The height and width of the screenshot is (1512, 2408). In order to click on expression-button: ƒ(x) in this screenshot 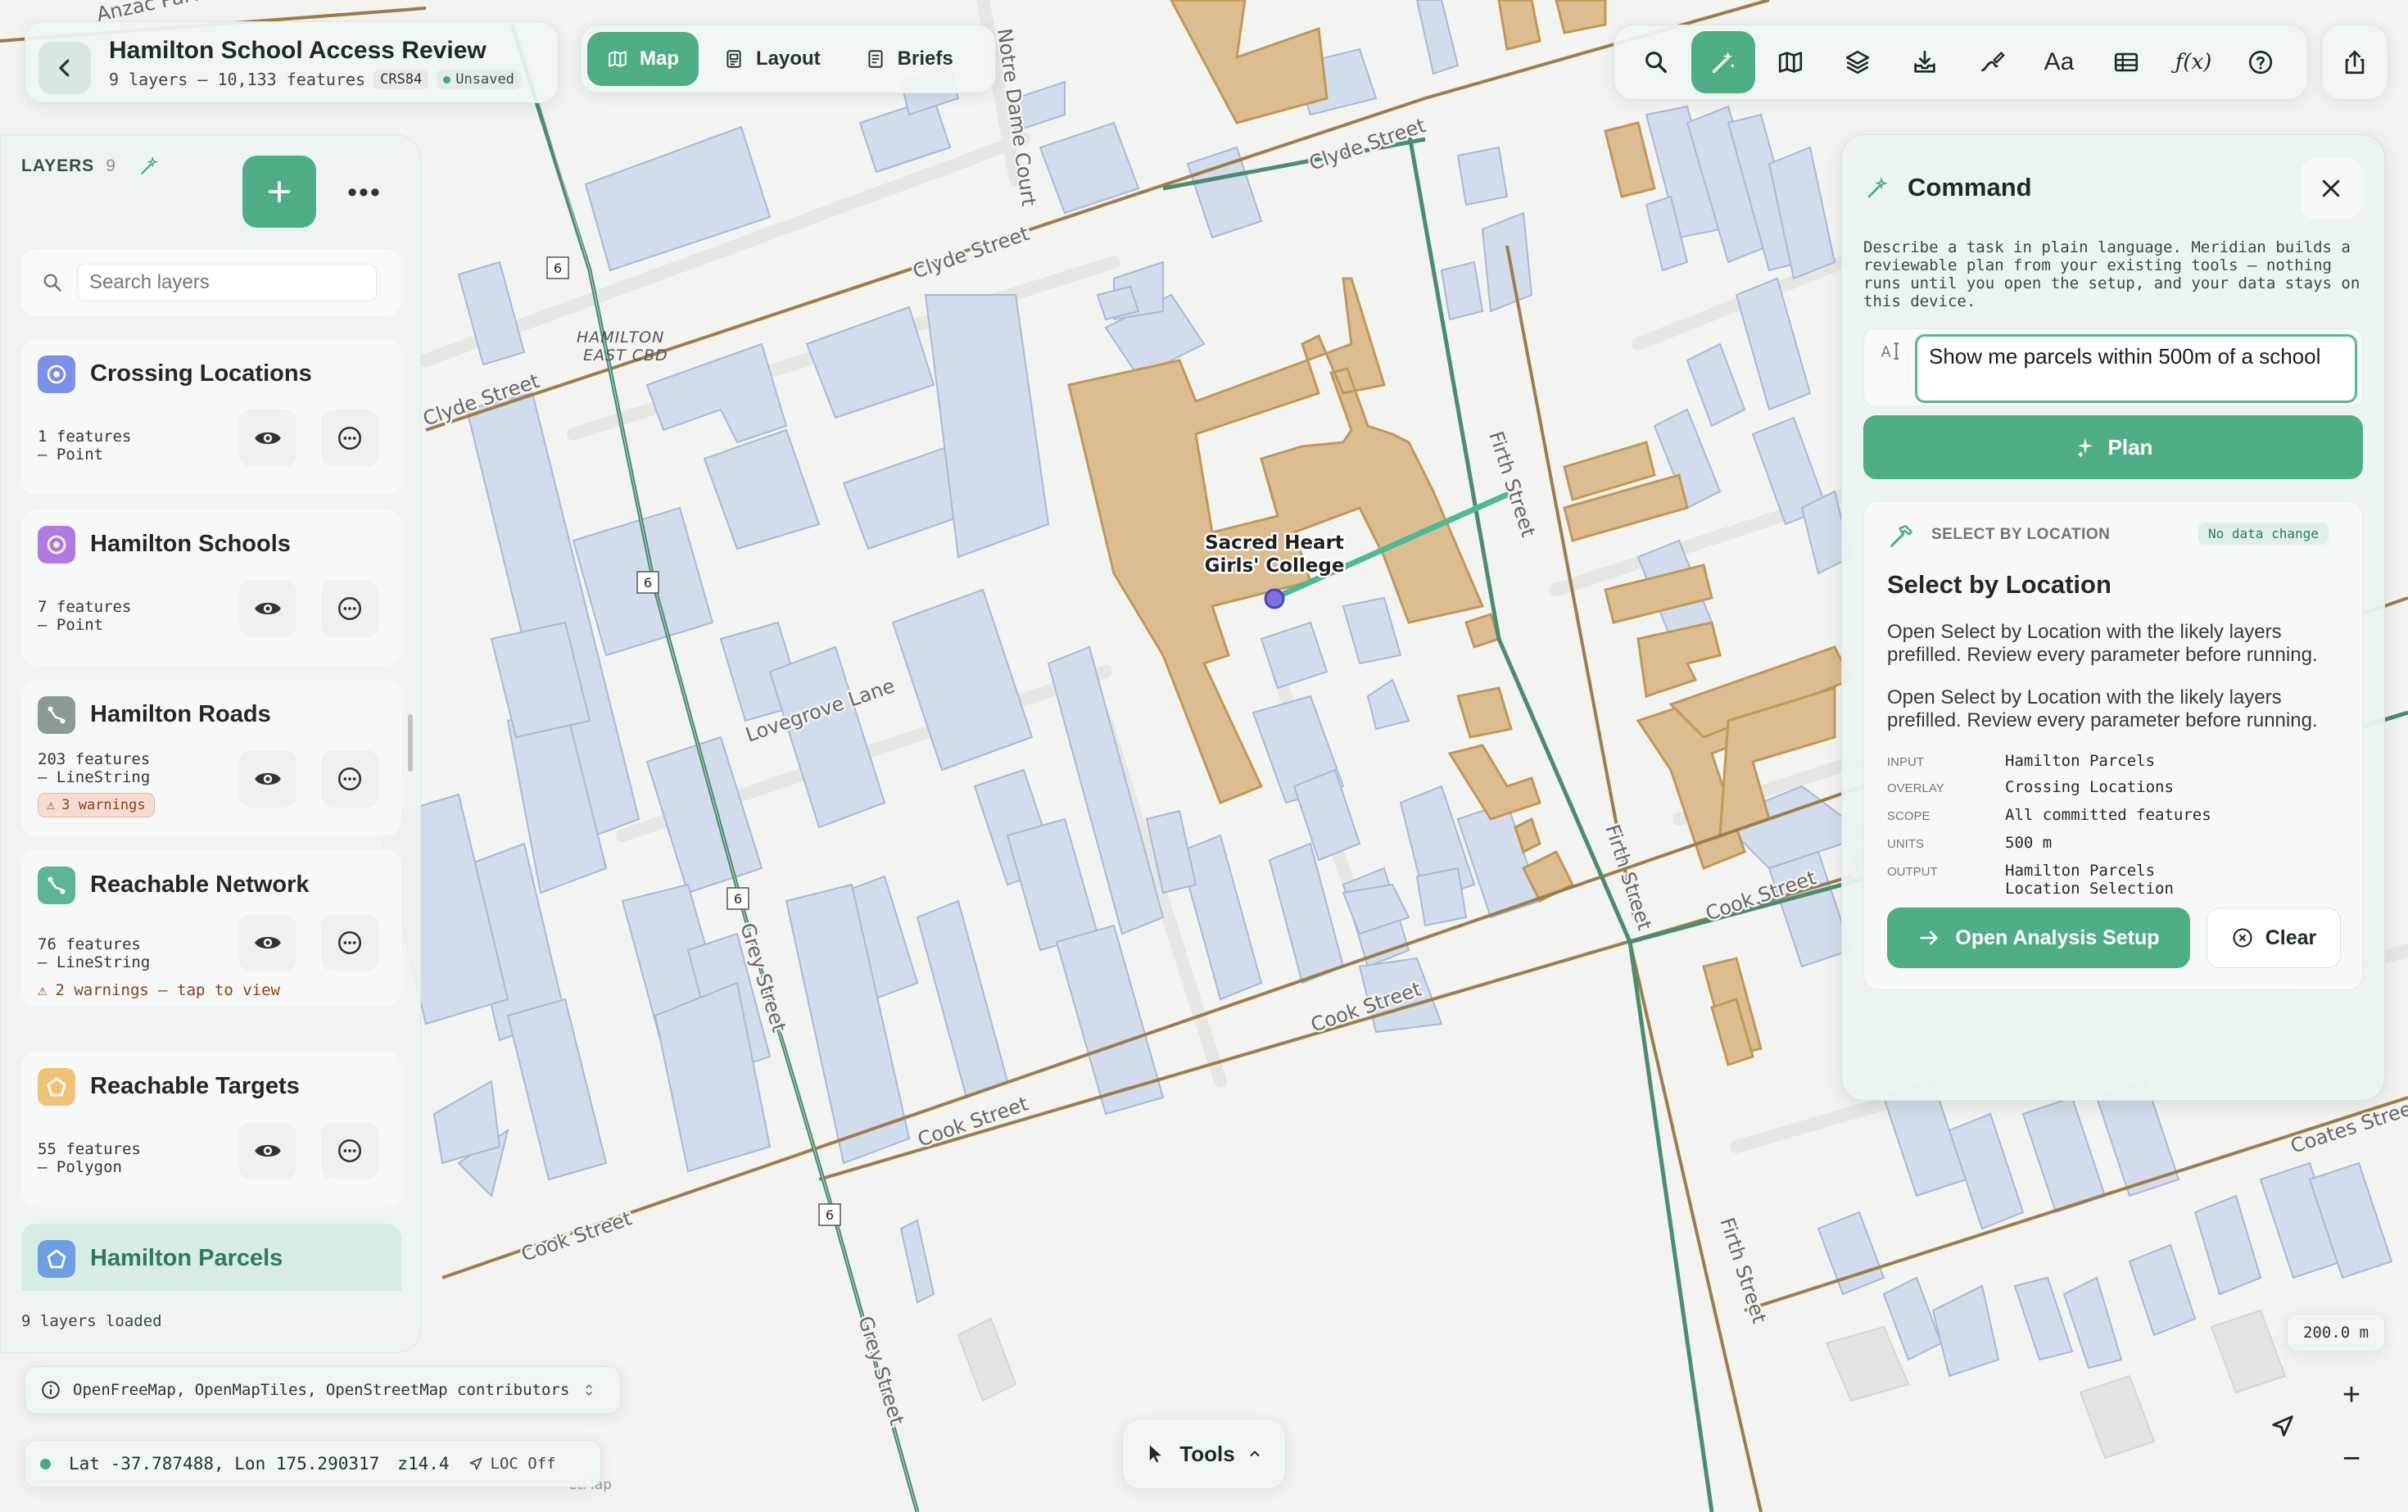, I will do `click(2193, 62)`.